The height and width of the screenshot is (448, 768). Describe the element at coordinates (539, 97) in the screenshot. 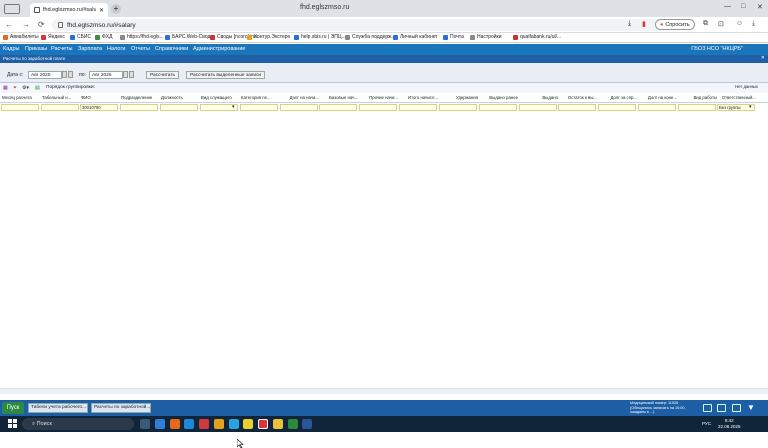

I see `column-header: Выдано` at that location.